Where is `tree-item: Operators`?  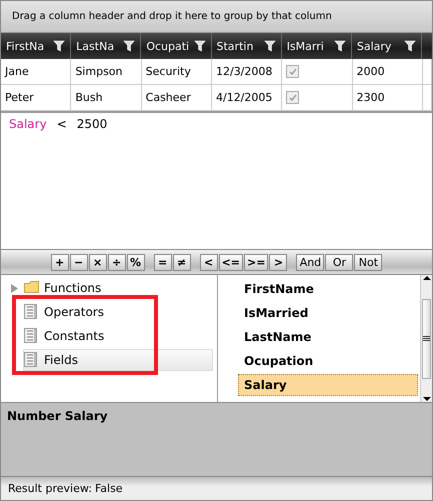
tree-item: Operators is located at coordinates (118, 312).